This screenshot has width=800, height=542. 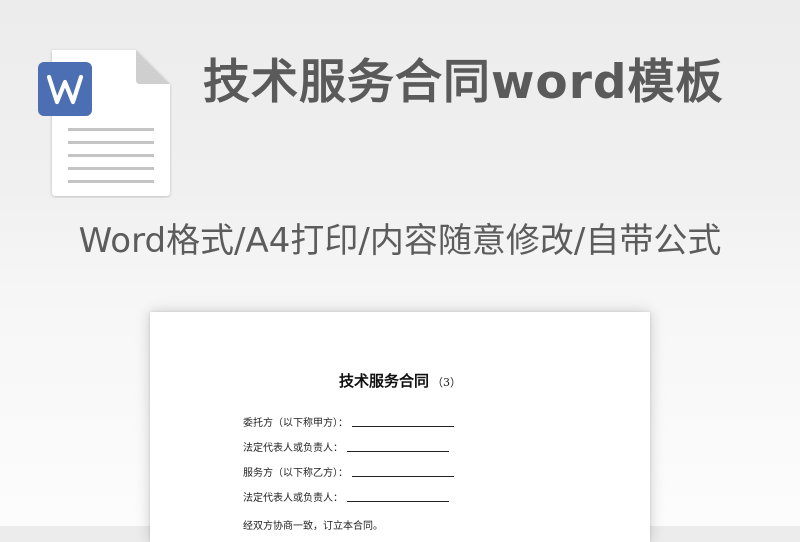 I want to click on field-client: 委托方（以下称甲方）：, so click(x=348, y=421).